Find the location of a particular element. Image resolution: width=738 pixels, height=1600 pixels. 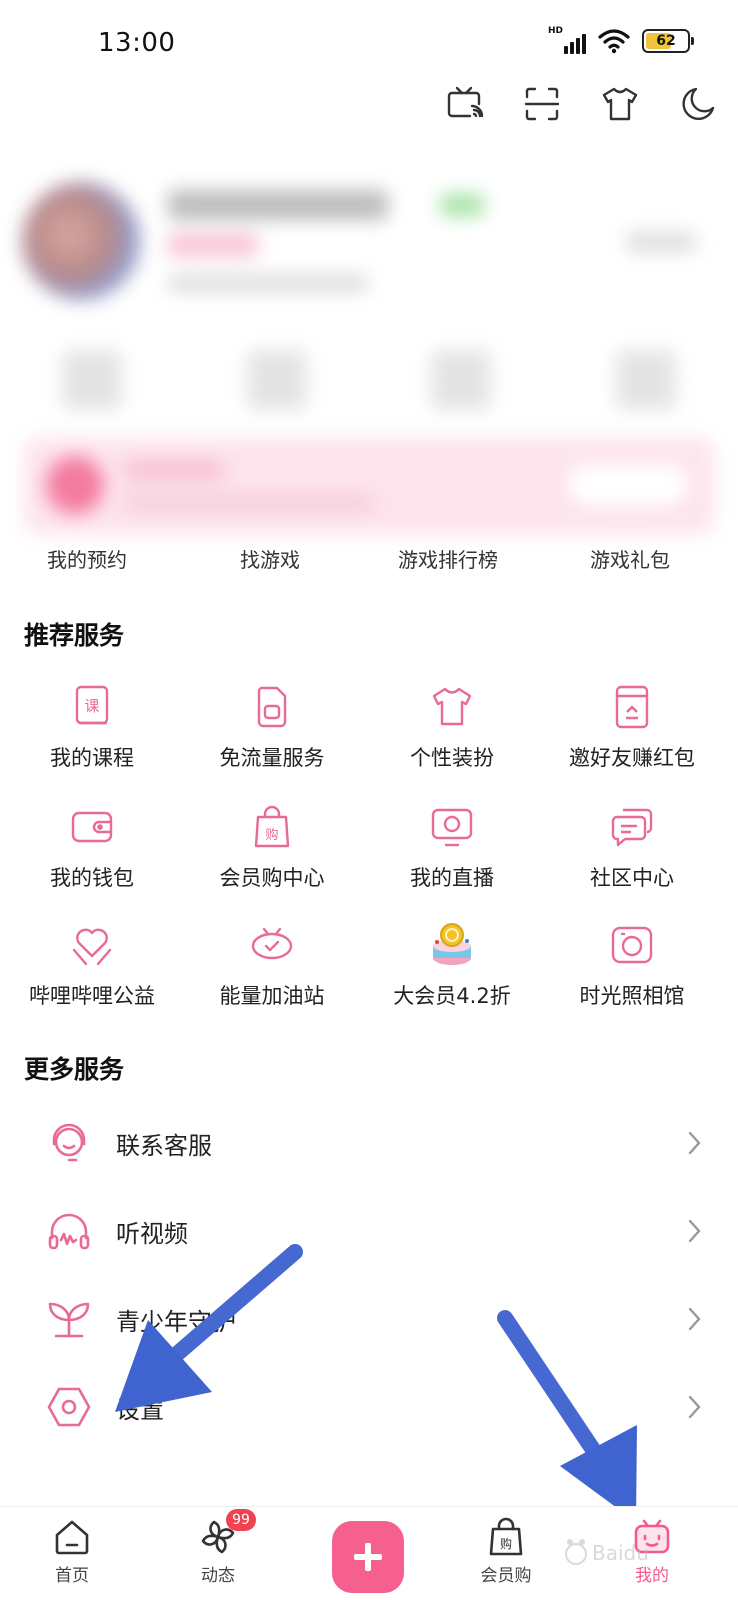

battery-icon: 62 is located at coordinates (668, 41).